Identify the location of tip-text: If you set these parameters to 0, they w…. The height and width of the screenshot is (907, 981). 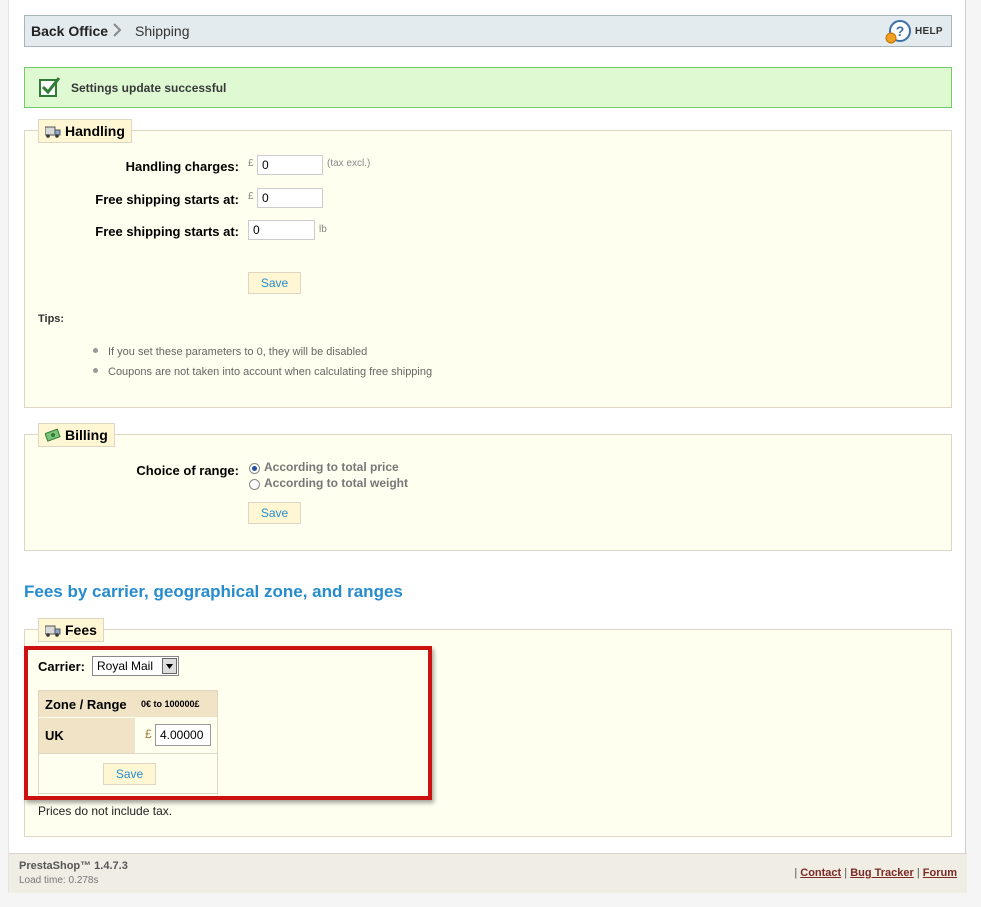
(238, 352).